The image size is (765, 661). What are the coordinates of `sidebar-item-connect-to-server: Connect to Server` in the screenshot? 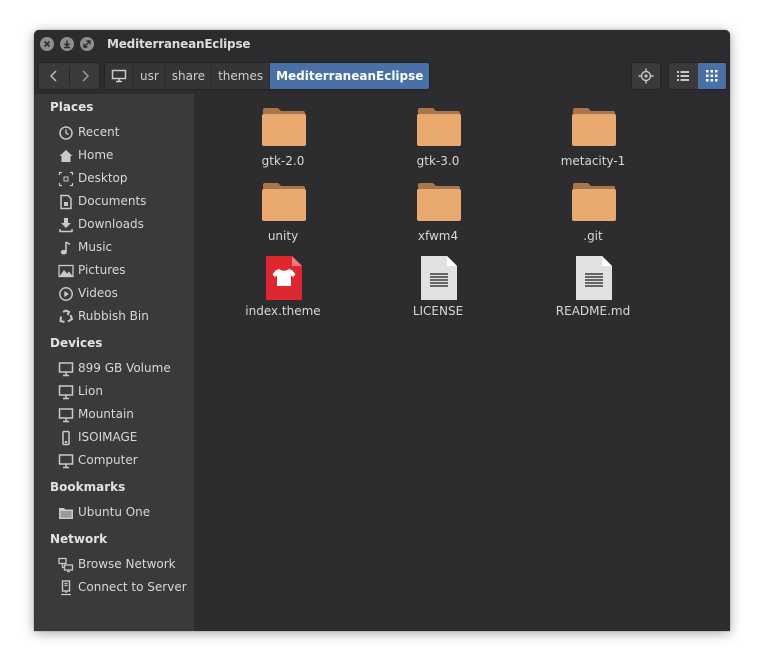 It's located at (126, 588).